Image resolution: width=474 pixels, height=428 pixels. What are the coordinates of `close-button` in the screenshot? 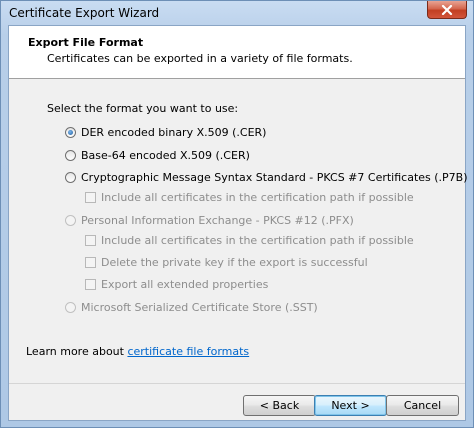 It's located at (447, 10).